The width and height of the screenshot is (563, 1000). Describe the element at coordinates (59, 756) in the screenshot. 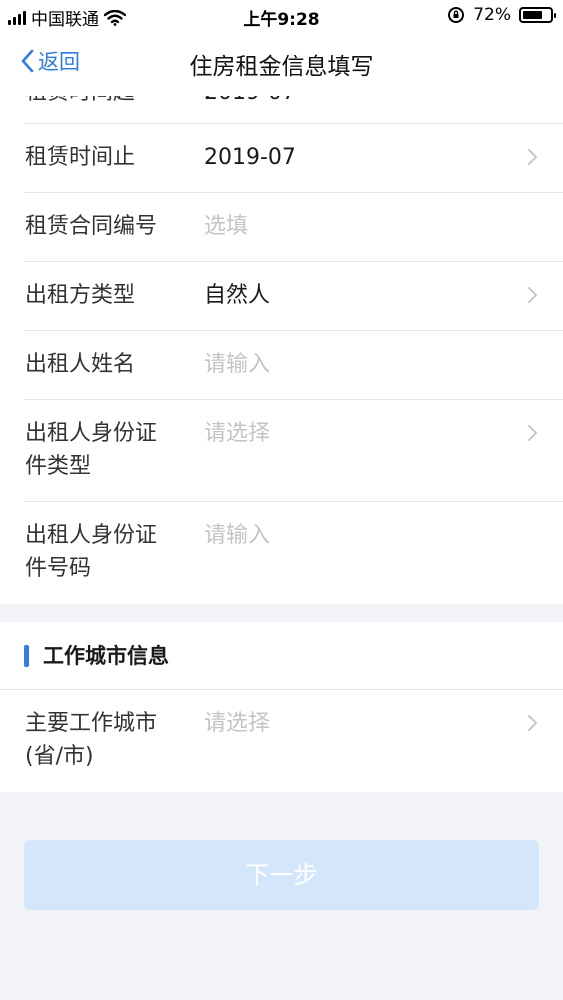

I see `row-label-line2: (省/市)` at that location.